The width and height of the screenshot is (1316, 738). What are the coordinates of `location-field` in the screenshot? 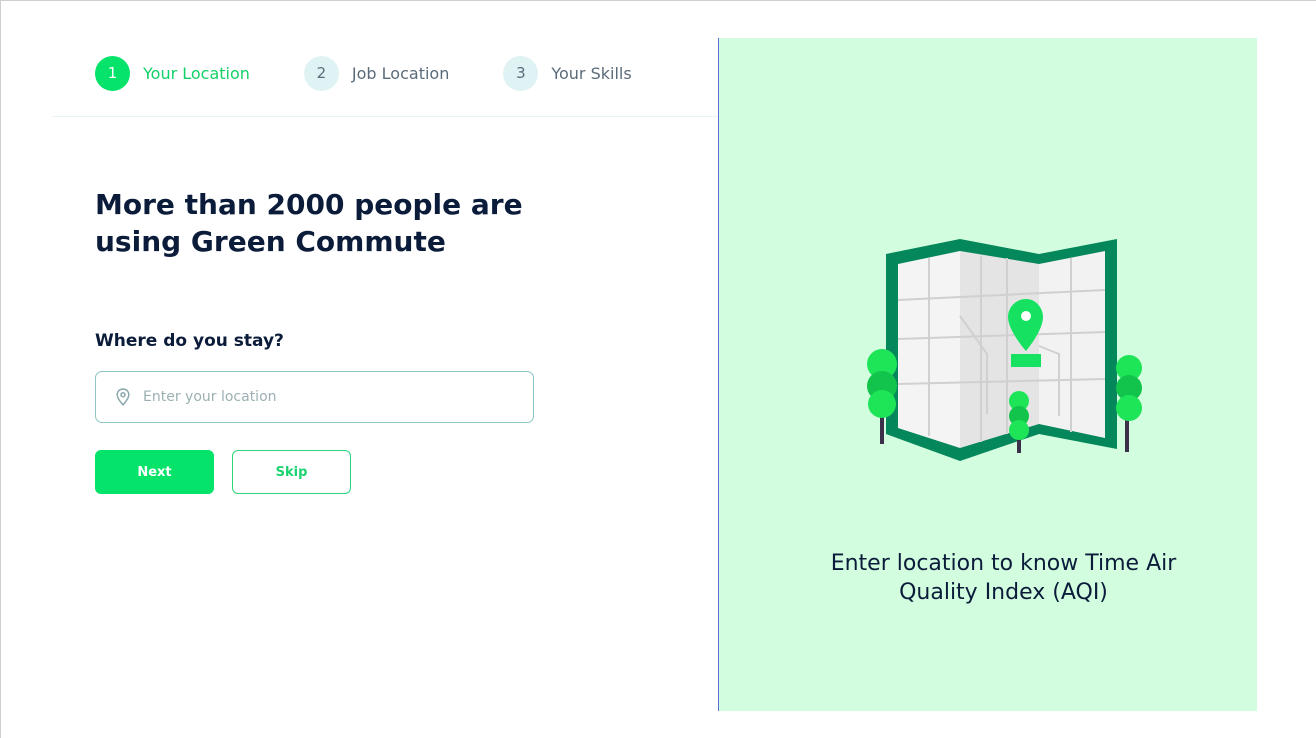 It's located at (314, 397).